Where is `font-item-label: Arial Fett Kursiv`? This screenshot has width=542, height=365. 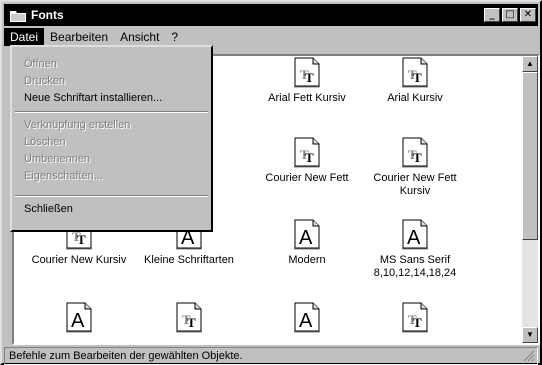
font-item-label: Arial Fett Kursiv is located at coordinates (307, 98).